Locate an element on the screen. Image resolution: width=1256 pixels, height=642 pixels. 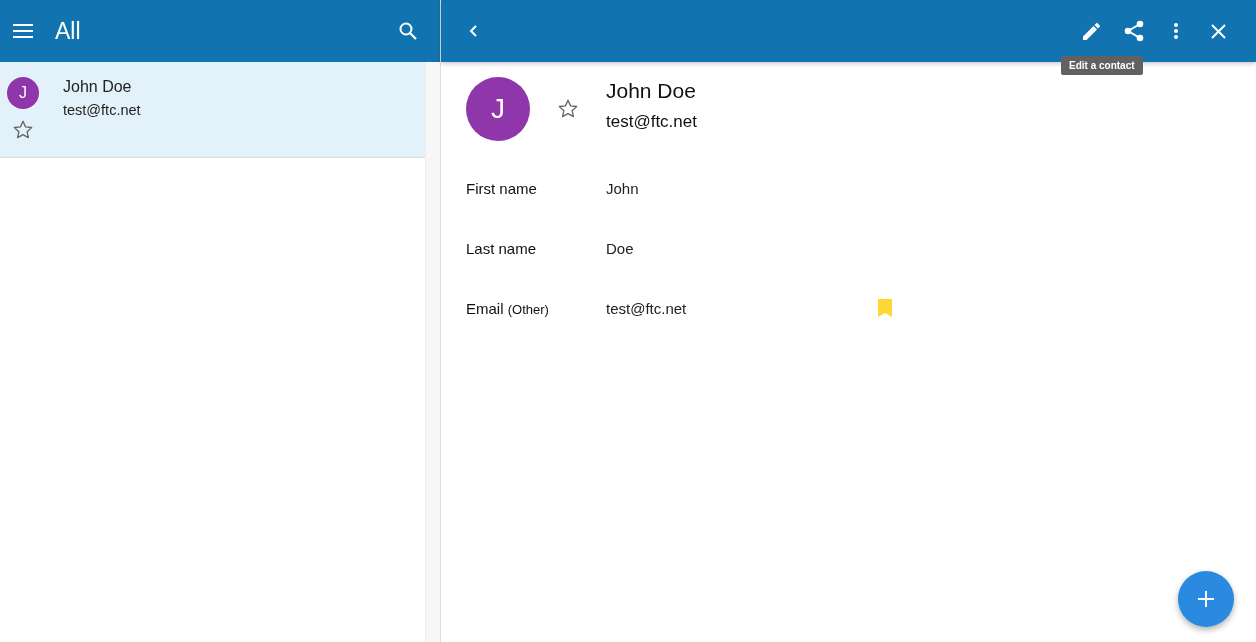
share-icon is located at coordinates (1134, 31).